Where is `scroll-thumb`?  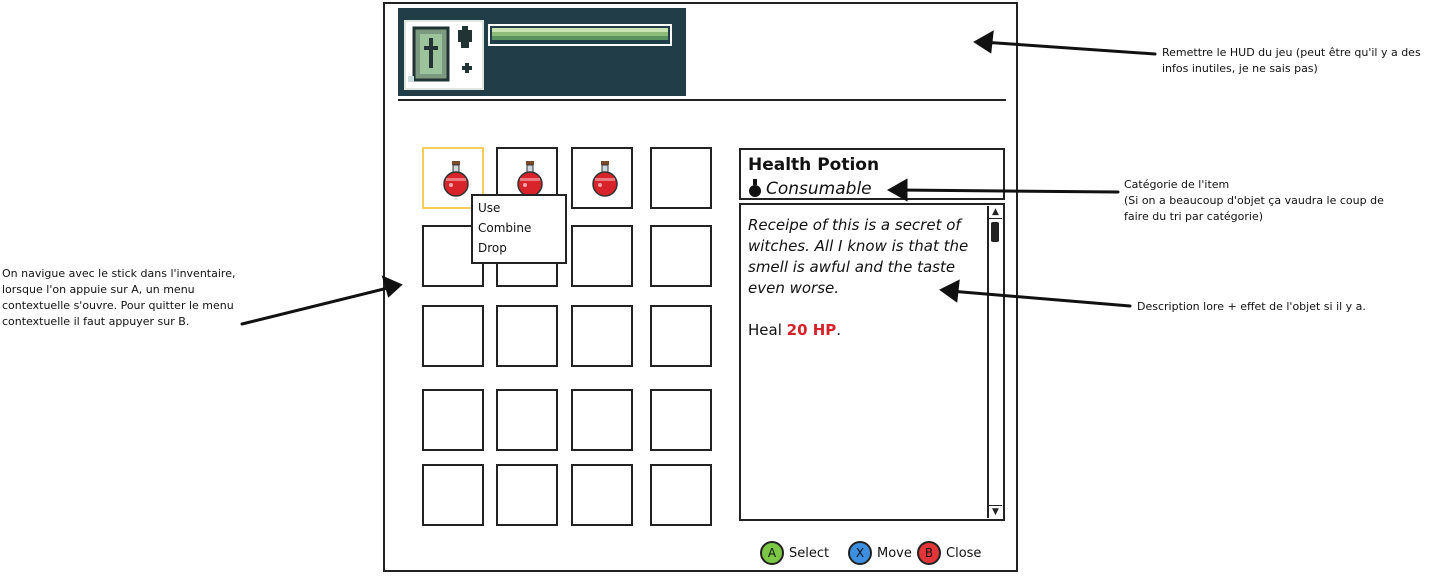 scroll-thumb is located at coordinates (995, 232).